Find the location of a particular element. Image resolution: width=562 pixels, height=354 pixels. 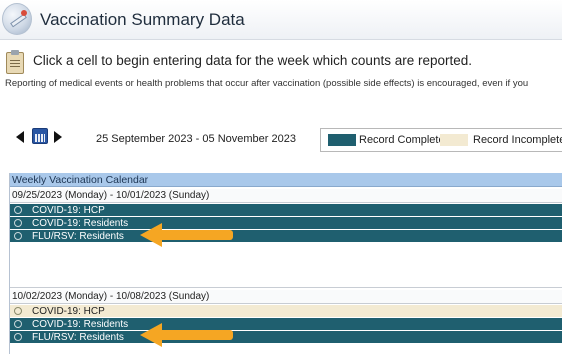

vaccine-app-icon is located at coordinates (17, 19).